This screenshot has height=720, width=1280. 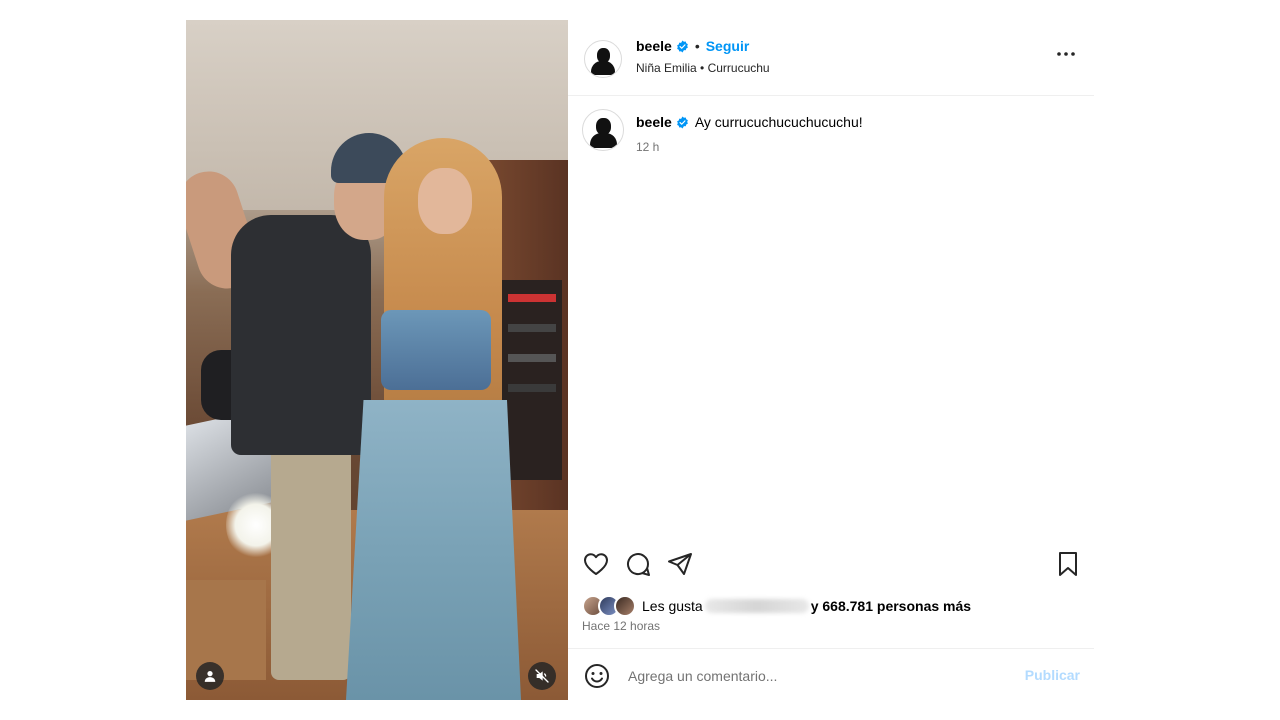 I want to click on audio-info: Niña Emilia • Currucuchu, so click(x=703, y=68).